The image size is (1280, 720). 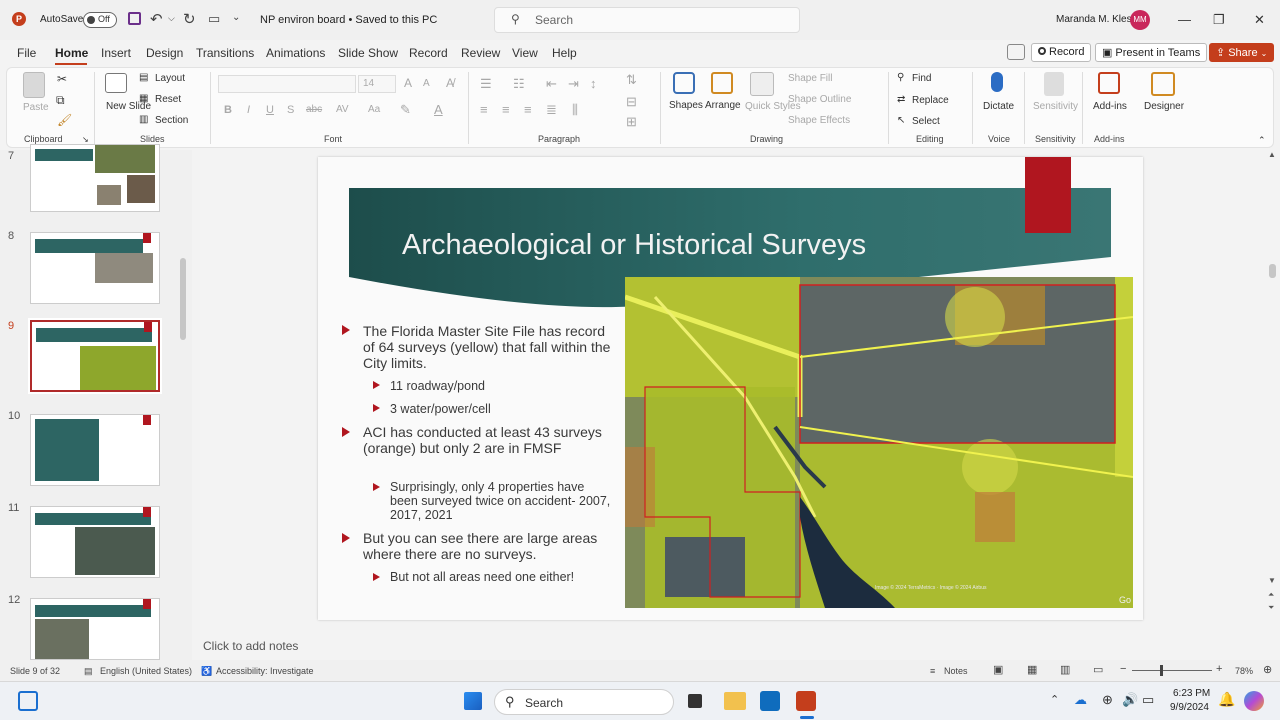 I want to click on notes-button: Notes, so click(x=956, y=671).